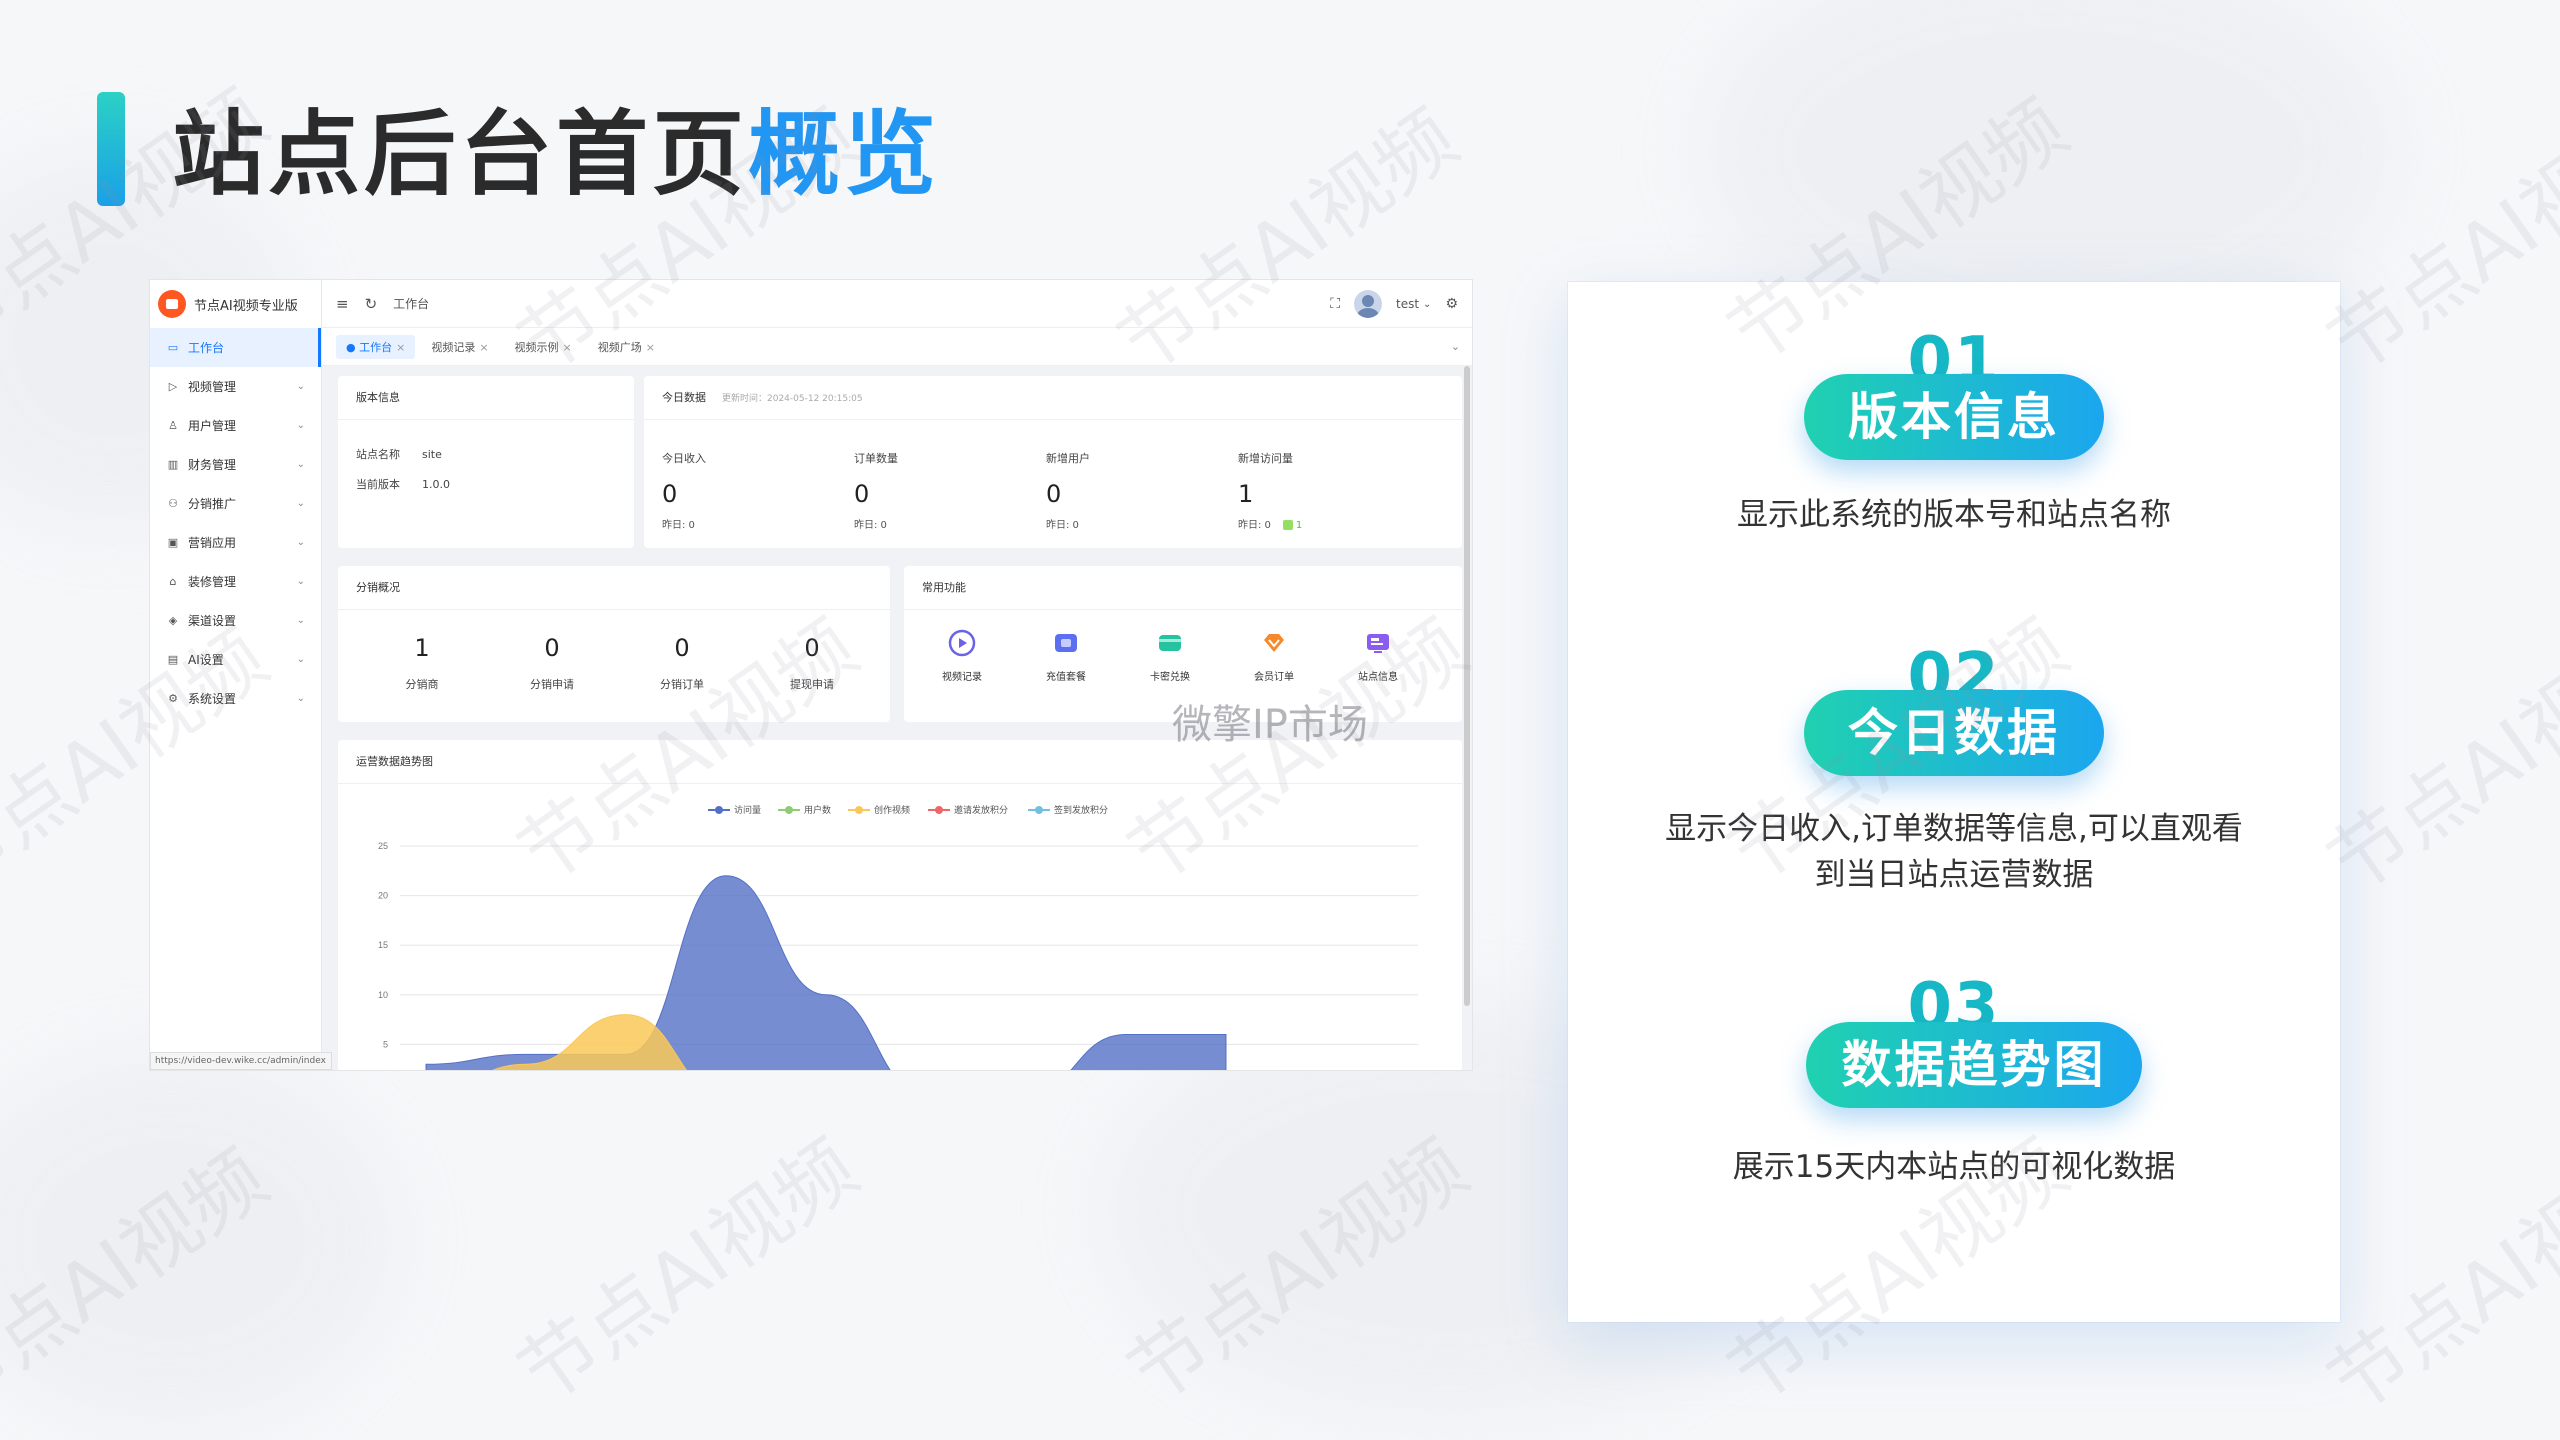 Image resolution: width=2560 pixels, height=1440 pixels. Describe the element at coordinates (212, 543) in the screenshot. I see `sidebar-item-label: 营销应用` at that location.